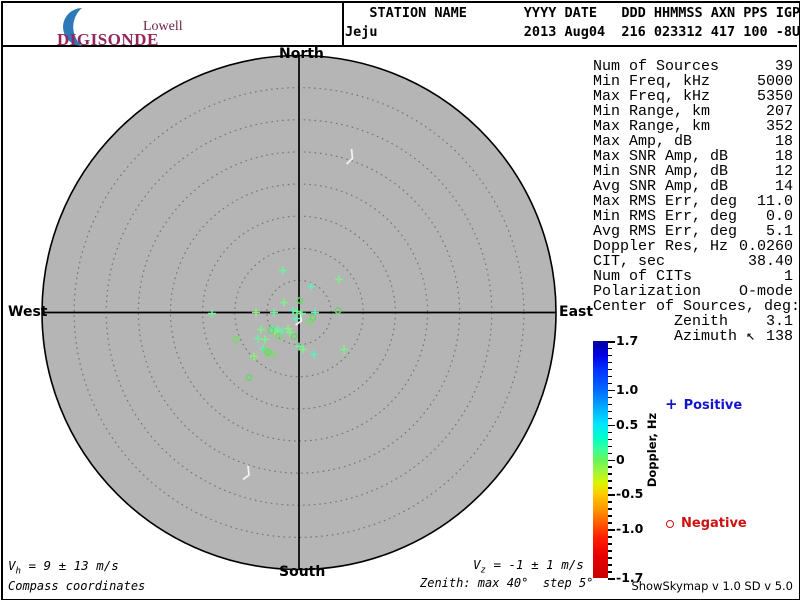  What do you see at coordinates (661, 186) in the screenshot?
I see `stats-label: Avg SNR Amp, dB` at bounding box center [661, 186].